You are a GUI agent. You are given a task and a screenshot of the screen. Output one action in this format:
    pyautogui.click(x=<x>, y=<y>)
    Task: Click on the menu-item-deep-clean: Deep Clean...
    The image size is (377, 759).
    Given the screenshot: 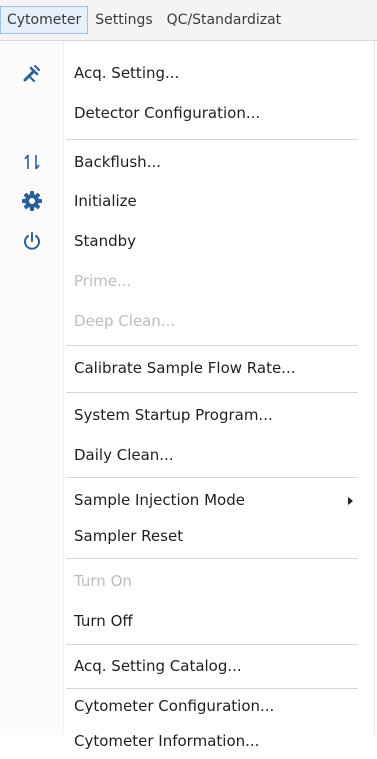 What is the action you would take?
    pyautogui.click(x=187, y=321)
    